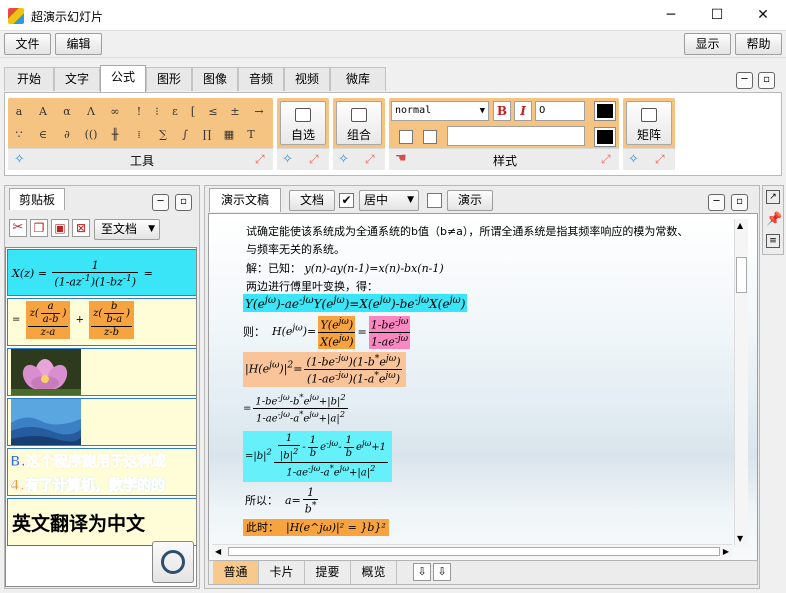 This screenshot has width=786, height=593. What do you see at coordinates (81, 228) in the screenshot?
I see `delete-icon: ⊠` at bounding box center [81, 228].